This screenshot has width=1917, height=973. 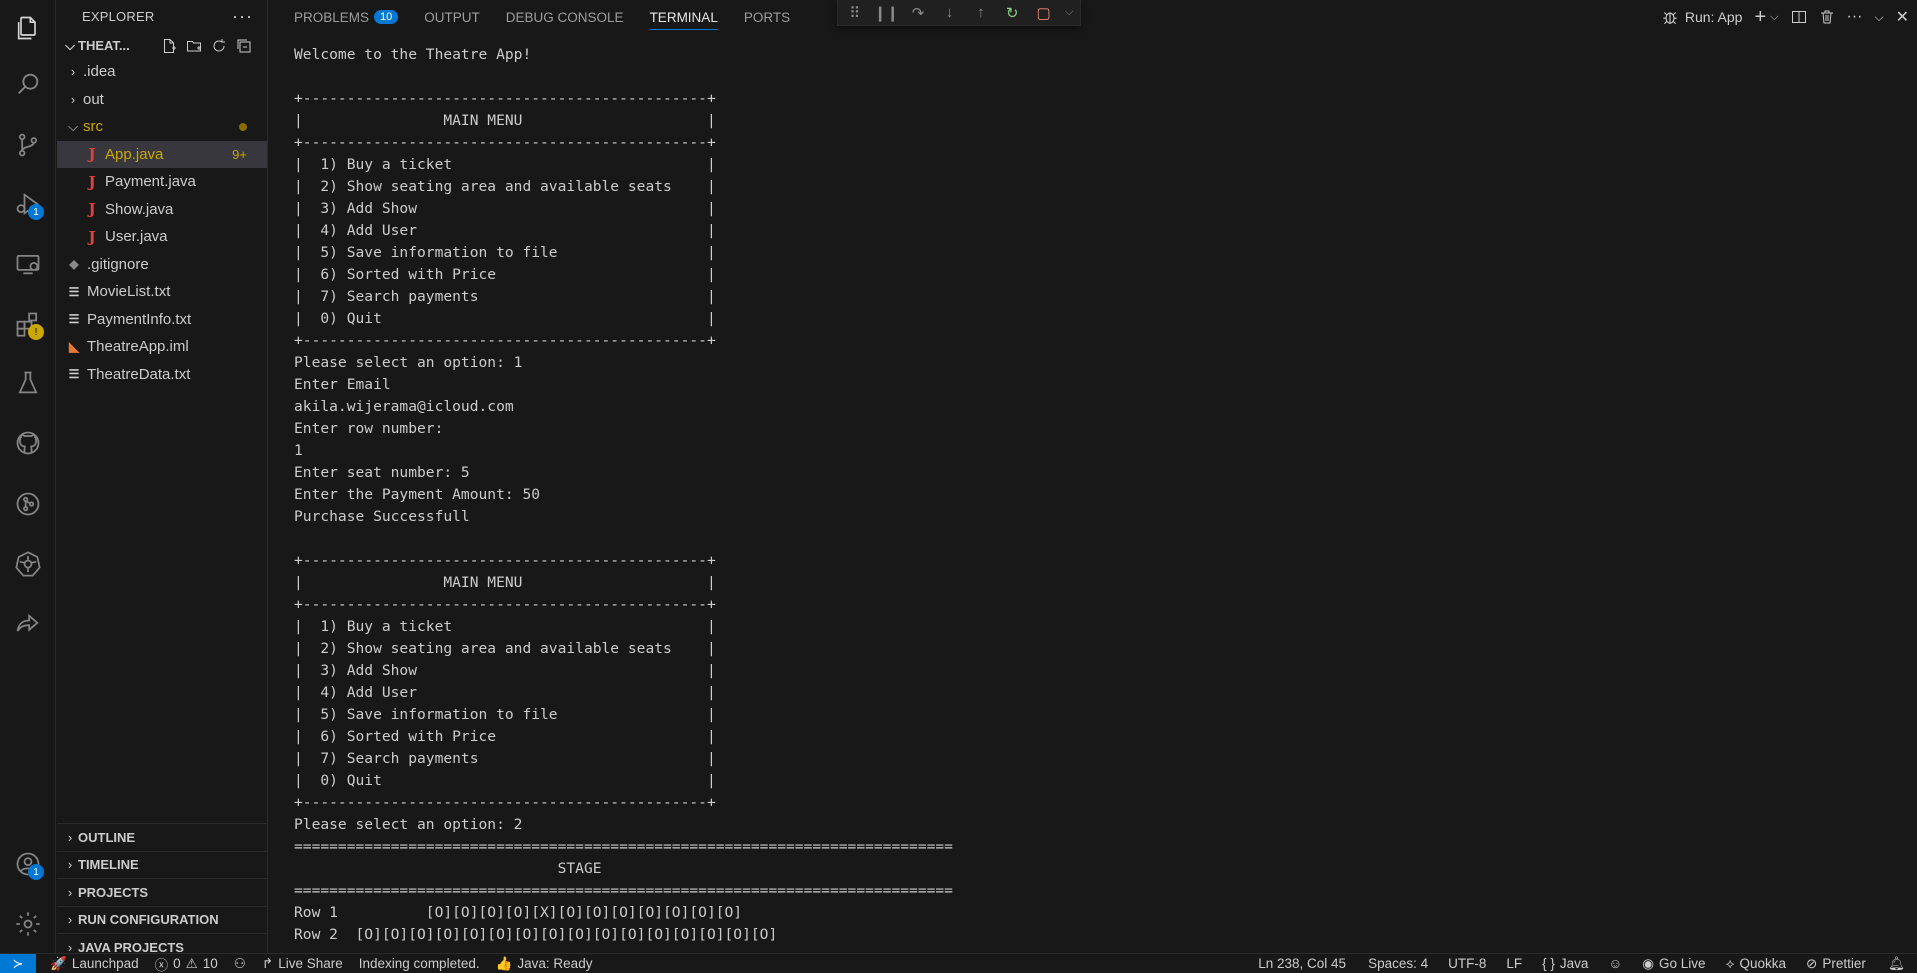 What do you see at coordinates (1615, 963) in the screenshot?
I see `copilot-item: ☺` at bounding box center [1615, 963].